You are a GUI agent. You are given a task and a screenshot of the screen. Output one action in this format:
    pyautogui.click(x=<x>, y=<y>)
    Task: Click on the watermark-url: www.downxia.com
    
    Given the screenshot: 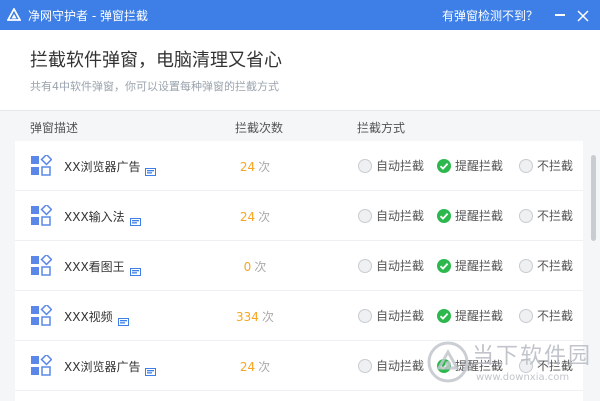 What is the action you would take?
    pyautogui.click(x=523, y=377)
    